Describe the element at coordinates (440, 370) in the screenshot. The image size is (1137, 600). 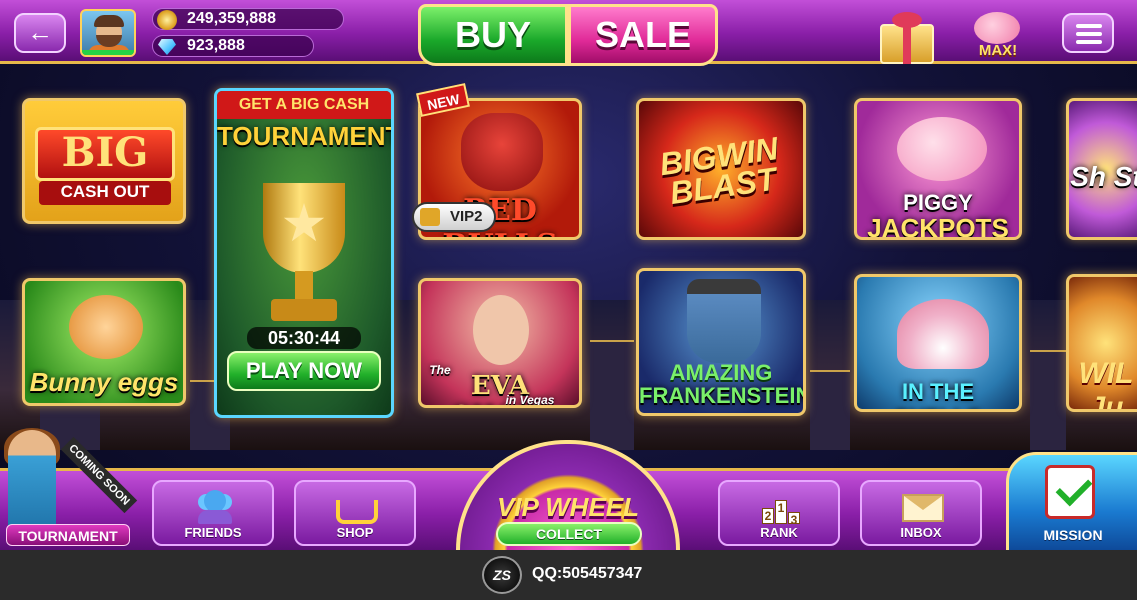
I see `game-title-prefix: The` at that location.